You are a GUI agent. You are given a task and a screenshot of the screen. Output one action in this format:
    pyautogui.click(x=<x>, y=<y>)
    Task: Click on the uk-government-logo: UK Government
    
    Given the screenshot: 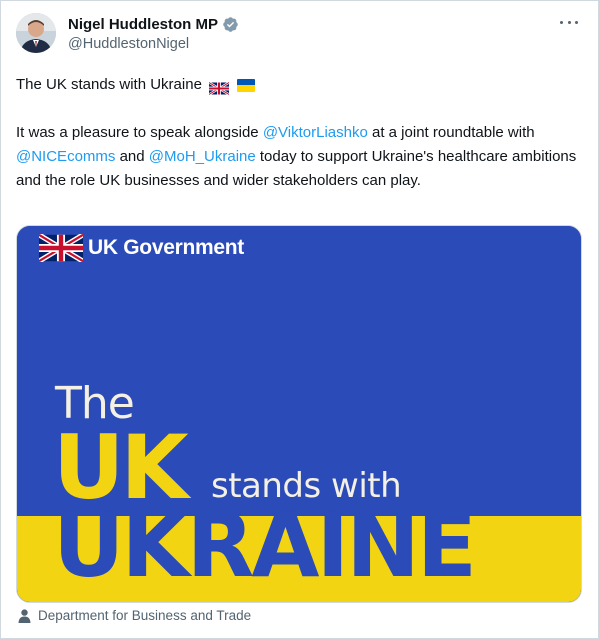 What is the action you would take?
    pyautogui.click(x=141, y=248)
    